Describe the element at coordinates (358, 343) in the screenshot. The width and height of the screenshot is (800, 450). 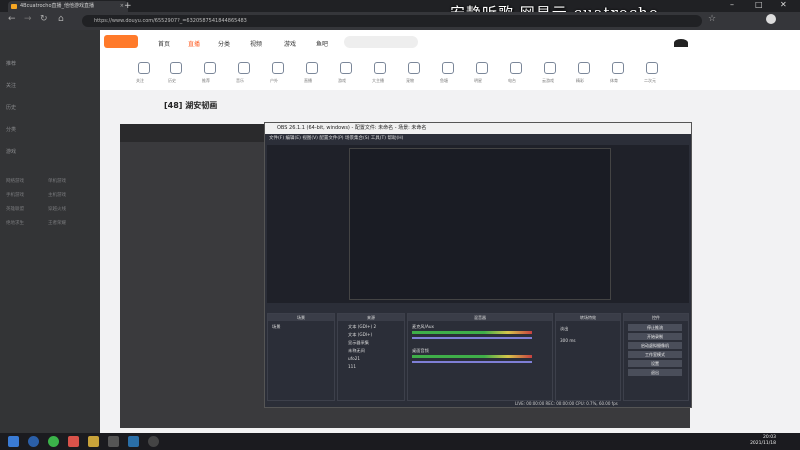
I see `source-item: 显示器采集` at that location.